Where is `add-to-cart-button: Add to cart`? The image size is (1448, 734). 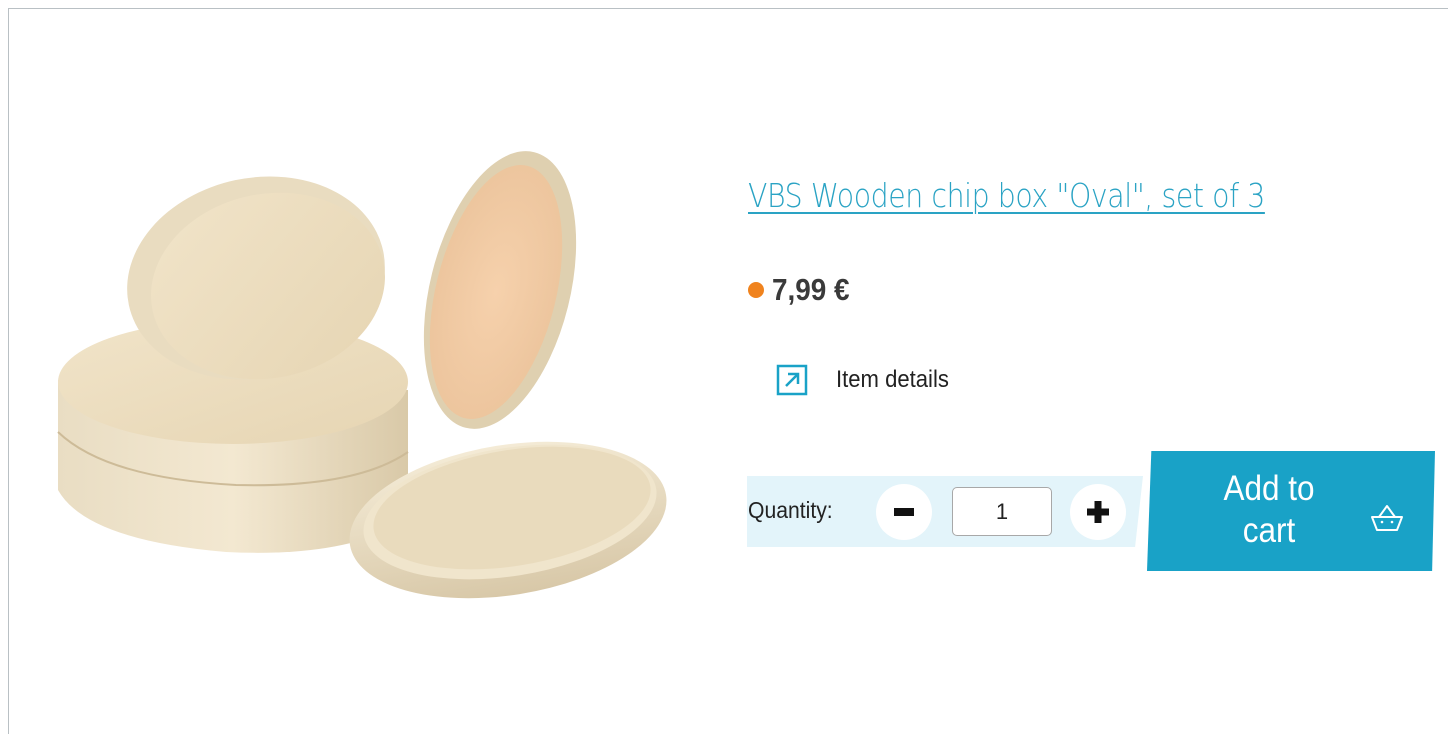
add-to-cart-button: Add to cart is located at coordinates (1291, 511).